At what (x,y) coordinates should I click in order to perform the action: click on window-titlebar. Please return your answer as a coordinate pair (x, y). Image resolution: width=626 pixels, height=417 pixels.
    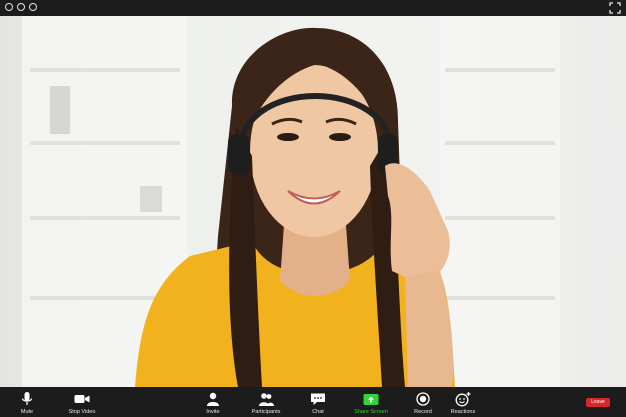
    Looking at the image, I should click on (313, 8).